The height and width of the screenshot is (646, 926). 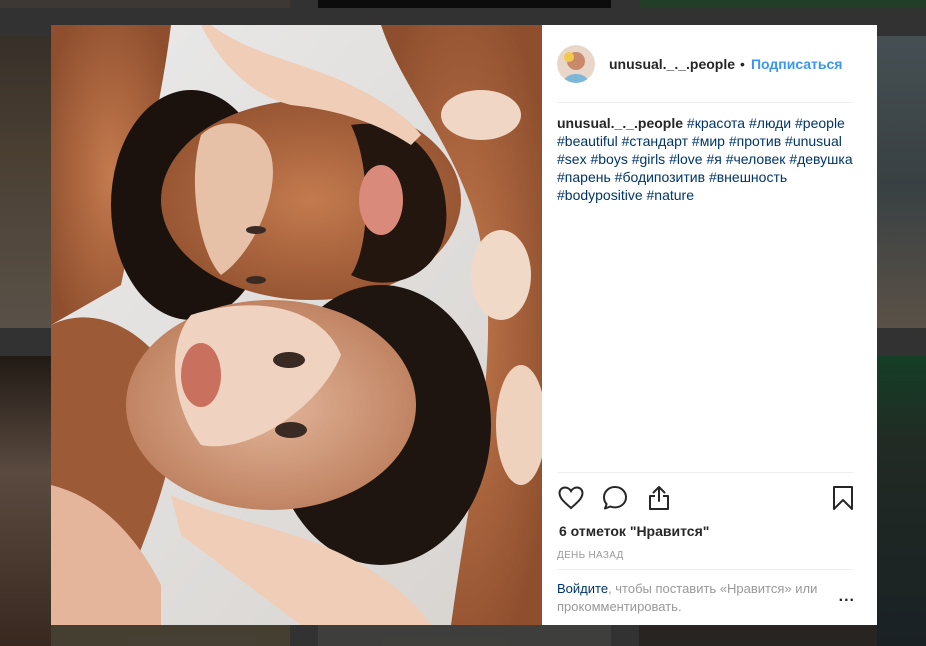 What do you see at coordinates (708, 141) in the screenshot?
I see `hashtag-link: #мир` at bounding box center [708, 141].